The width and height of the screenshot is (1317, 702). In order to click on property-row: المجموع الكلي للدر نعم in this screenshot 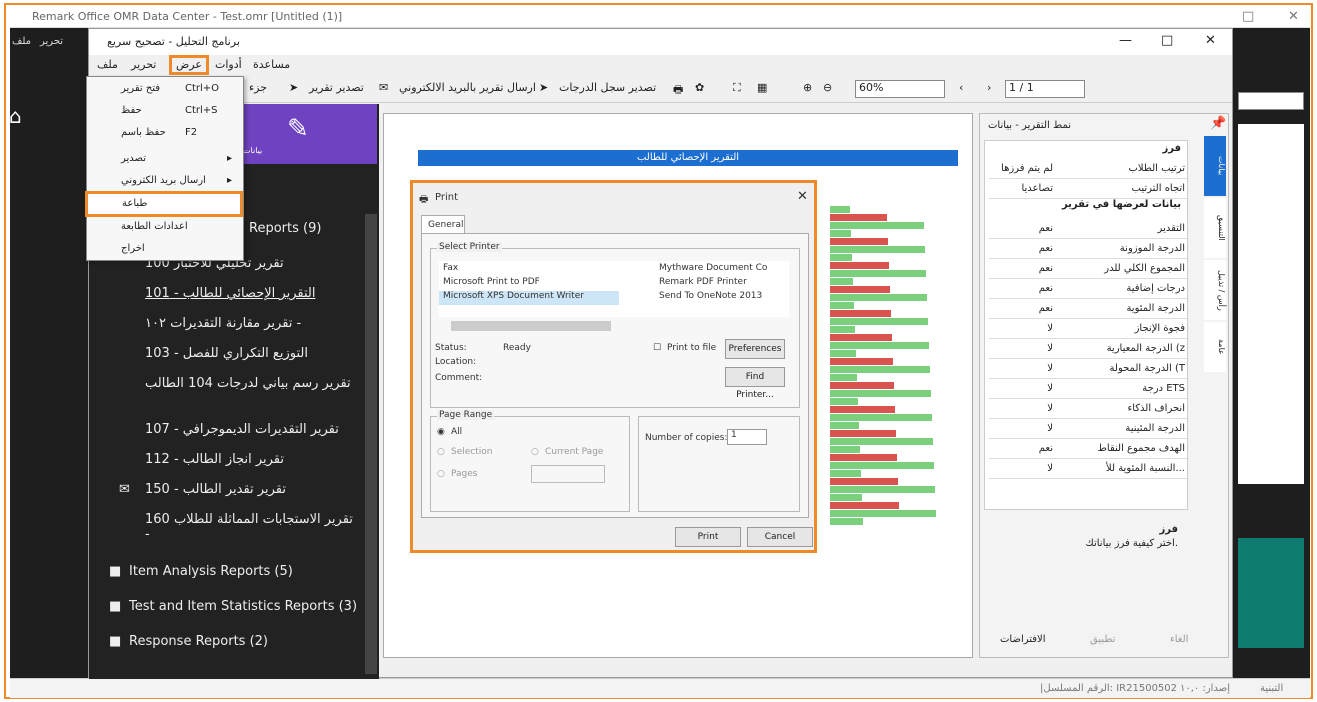, I will do `click(1089, 269)`.